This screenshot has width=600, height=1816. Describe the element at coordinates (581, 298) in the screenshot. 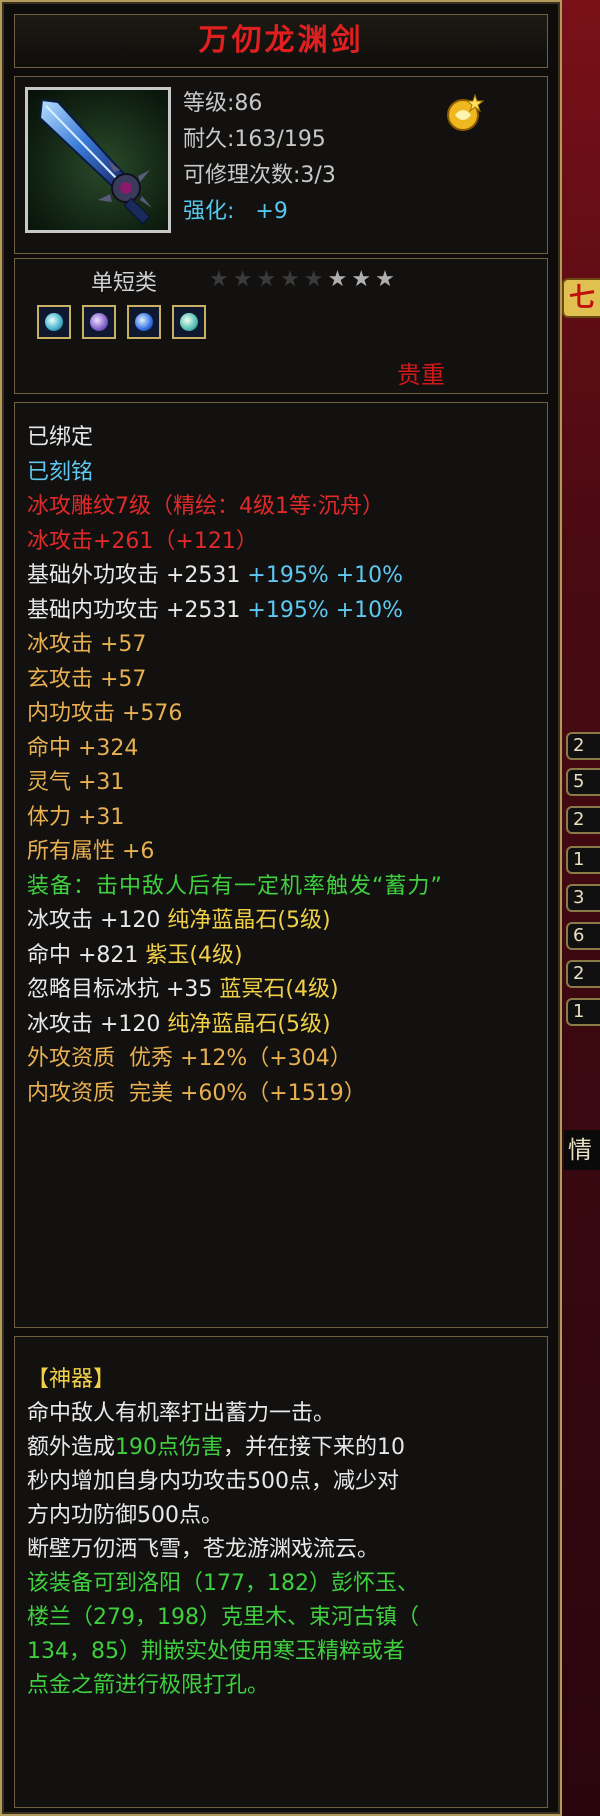

I see `side-tab: 七` at that location.